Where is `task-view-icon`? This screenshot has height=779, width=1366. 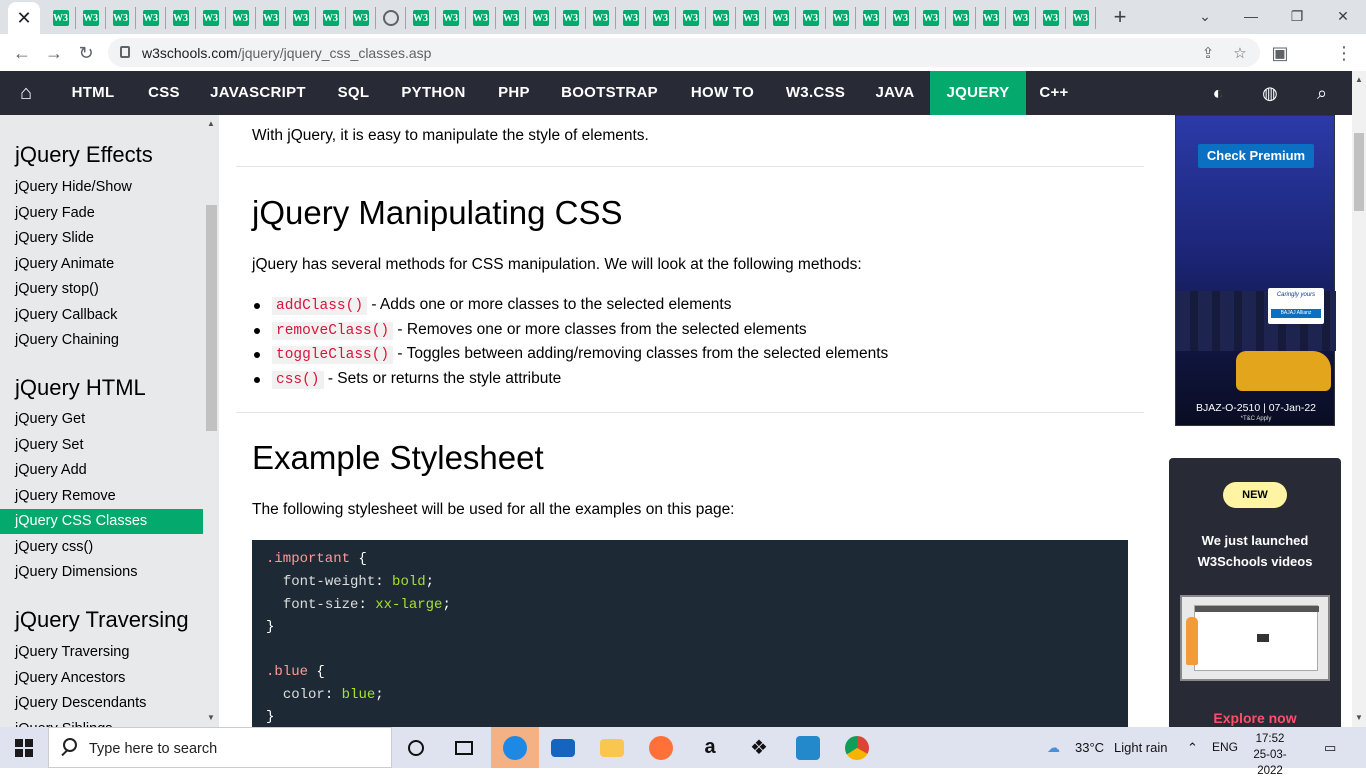 task-view-icon is located at coordinates (464, 747).